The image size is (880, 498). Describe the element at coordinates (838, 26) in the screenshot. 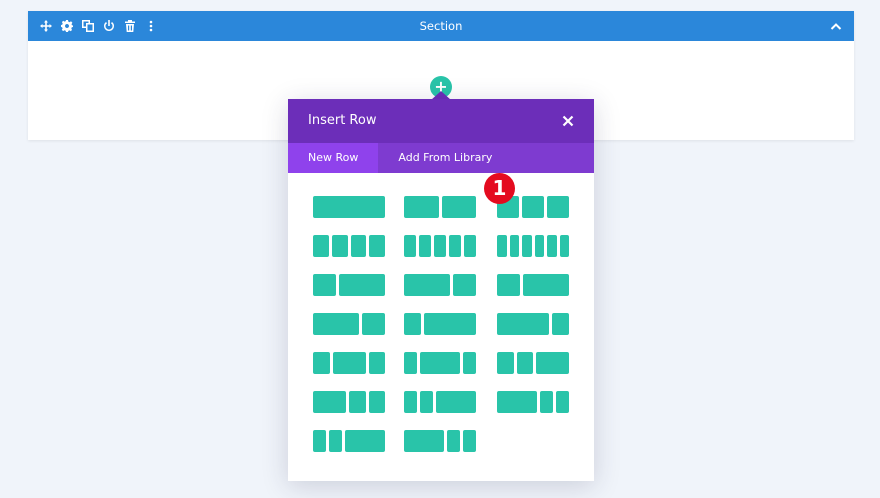

I see `chevron-up-icon` at that location.